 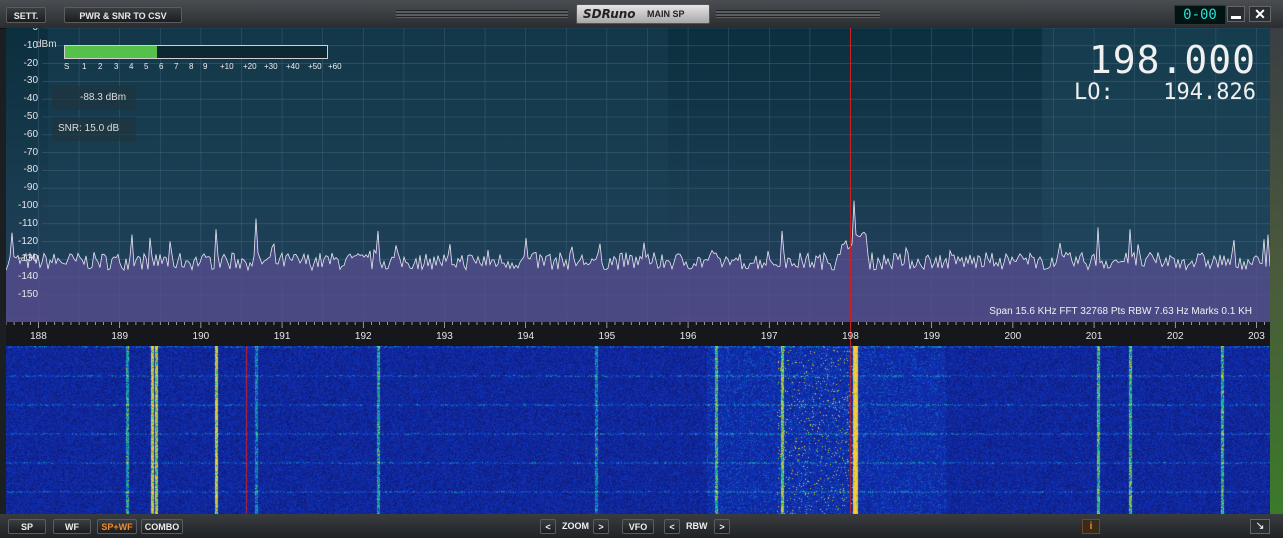 What do you see at coordinates (688, 336) in the screenshot?
I see `frequency-tick-label: 196` at bounding box center [688, 336].